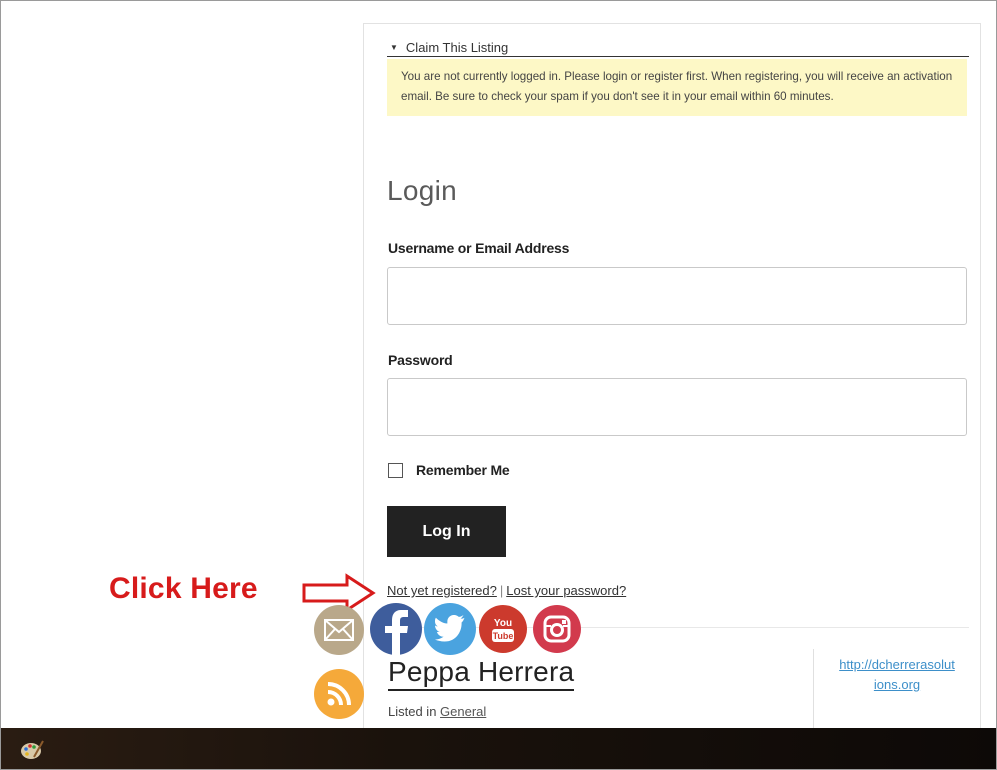  Describe the element at coordinates (557, 629) in the screenshot. I see `instagram-icon` at that location.